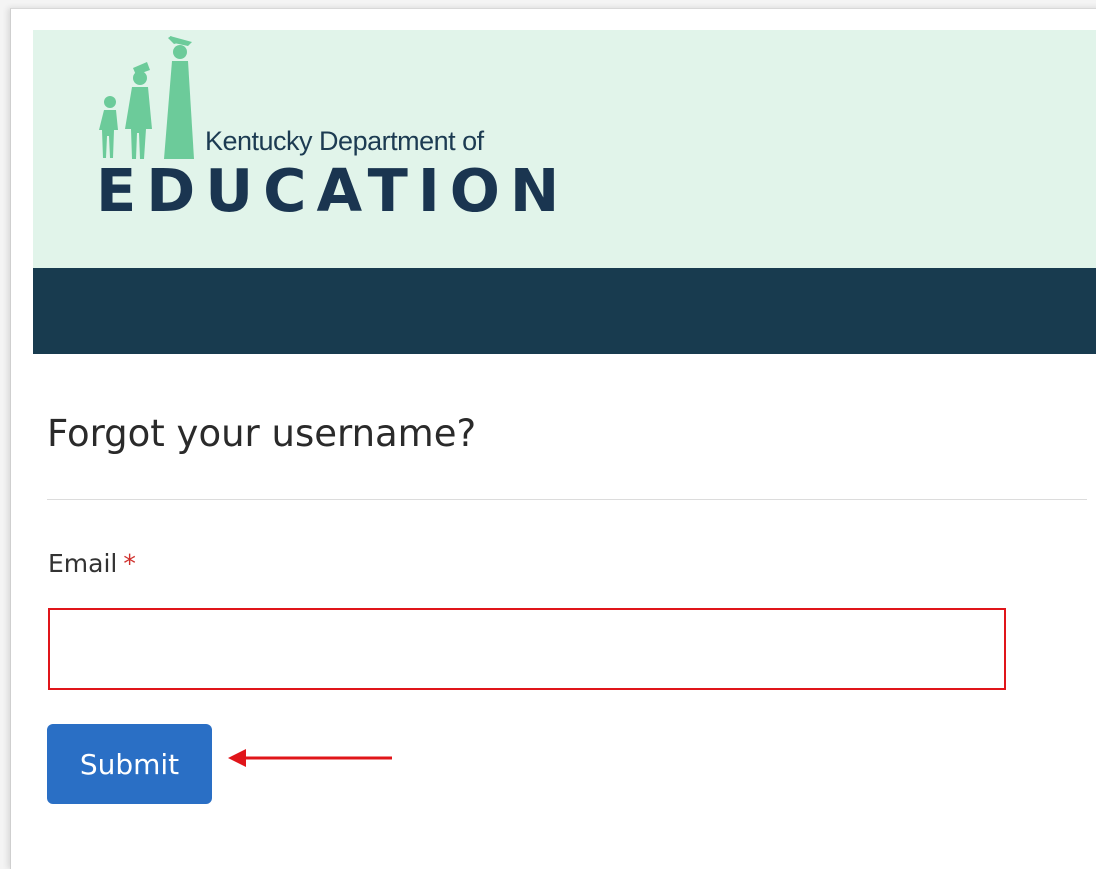 Image resolution: width=1096 pixels, height=869 pixels. What do you see at coordinates (564, 311) in the screenshot?
I see `nav-bar` at bounding box center [564, 311].